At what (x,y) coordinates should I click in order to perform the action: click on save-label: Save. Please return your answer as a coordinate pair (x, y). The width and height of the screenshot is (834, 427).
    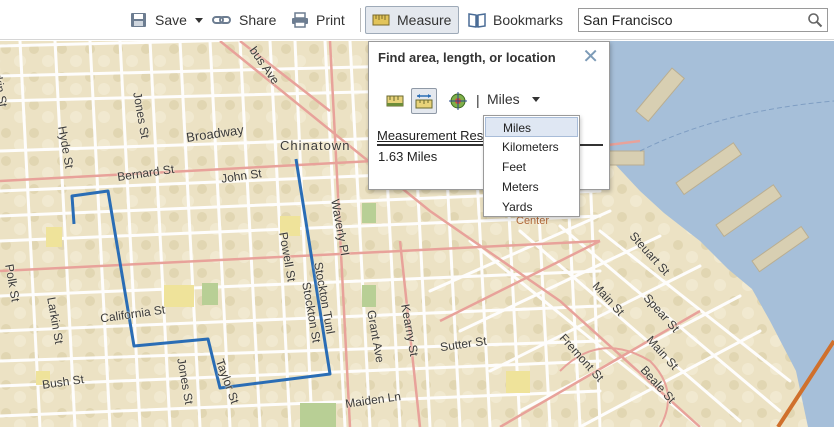
    Looking at the image, I should click on (171, 20).